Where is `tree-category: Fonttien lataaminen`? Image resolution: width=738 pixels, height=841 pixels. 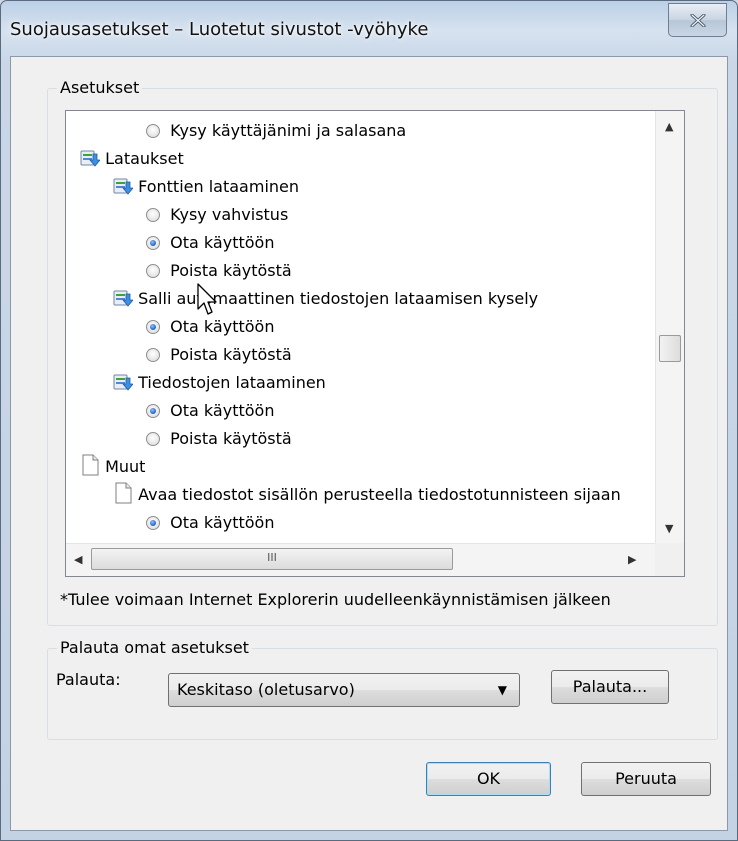 tree-category: Fonttien lataaminen is located at coordinates (206, 187).